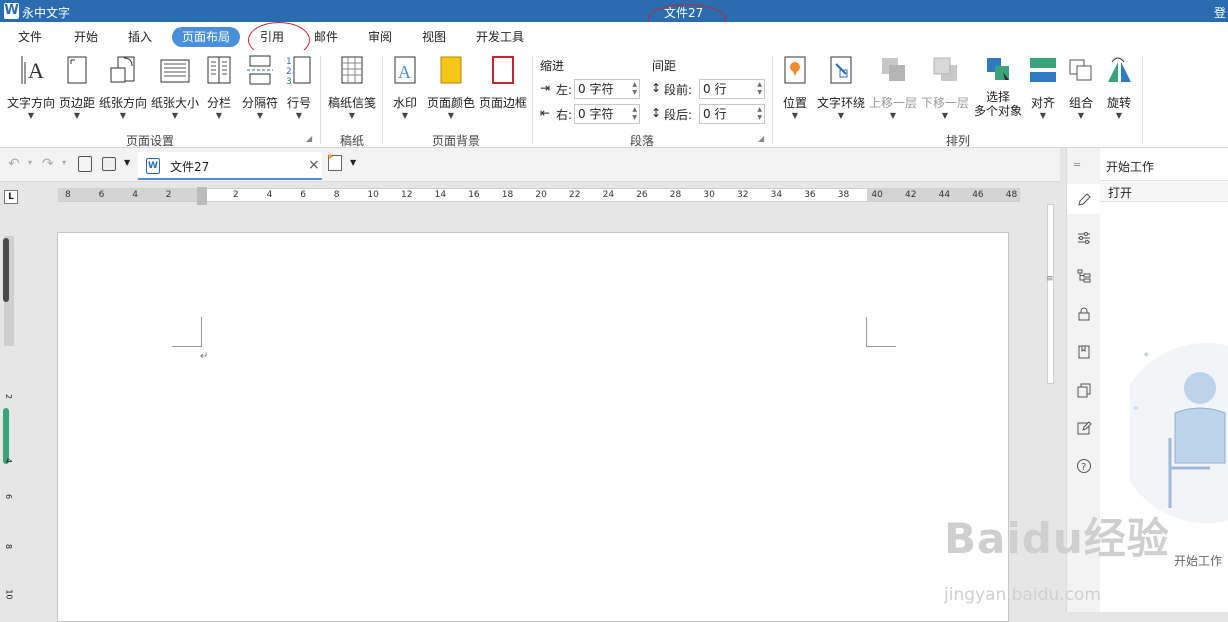 The width and height of the screenshot is (1228, 622). I want to click on bring-forward-icon, so click(893, 69).